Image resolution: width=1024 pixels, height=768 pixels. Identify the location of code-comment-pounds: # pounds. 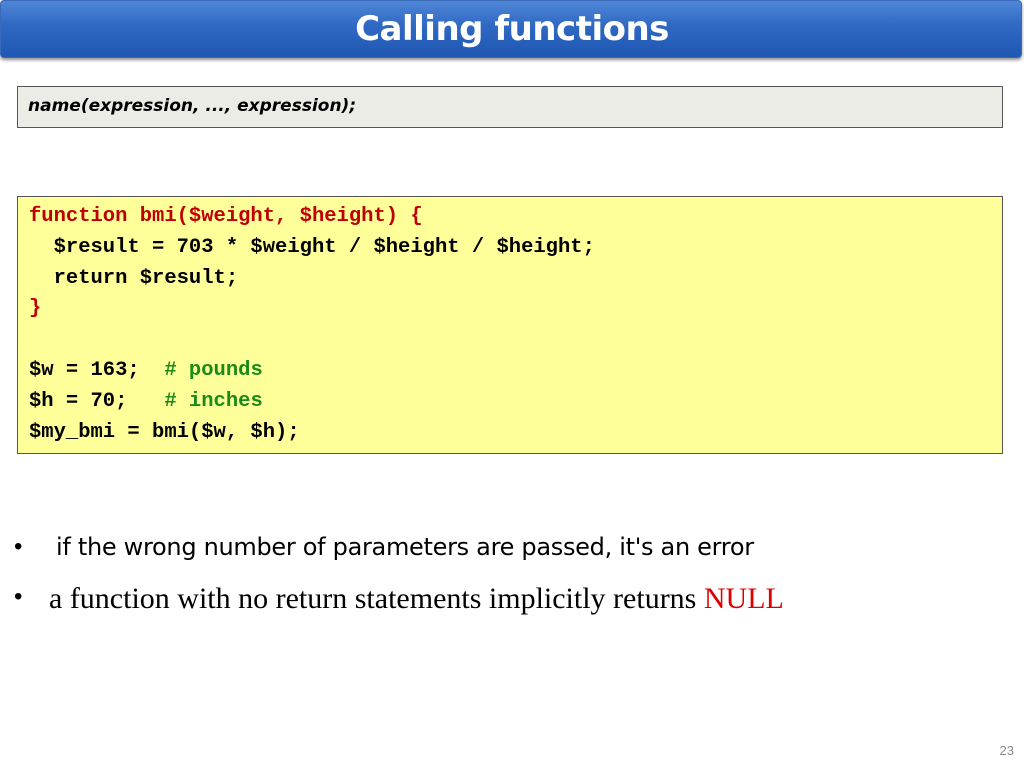
(213, 370).